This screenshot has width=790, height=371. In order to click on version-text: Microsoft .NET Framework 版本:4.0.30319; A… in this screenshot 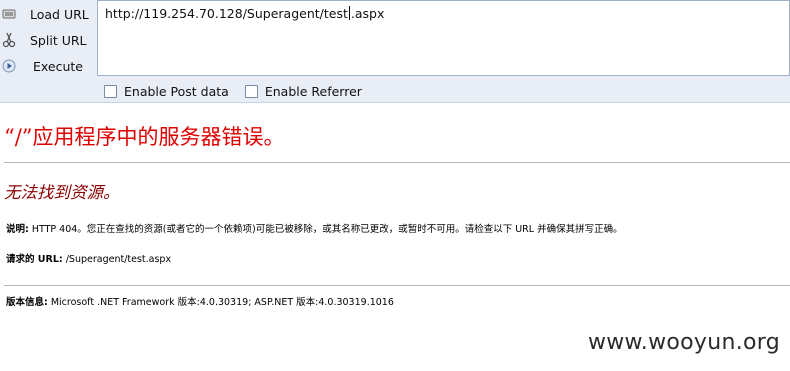, I will do `click(220, 302)`.